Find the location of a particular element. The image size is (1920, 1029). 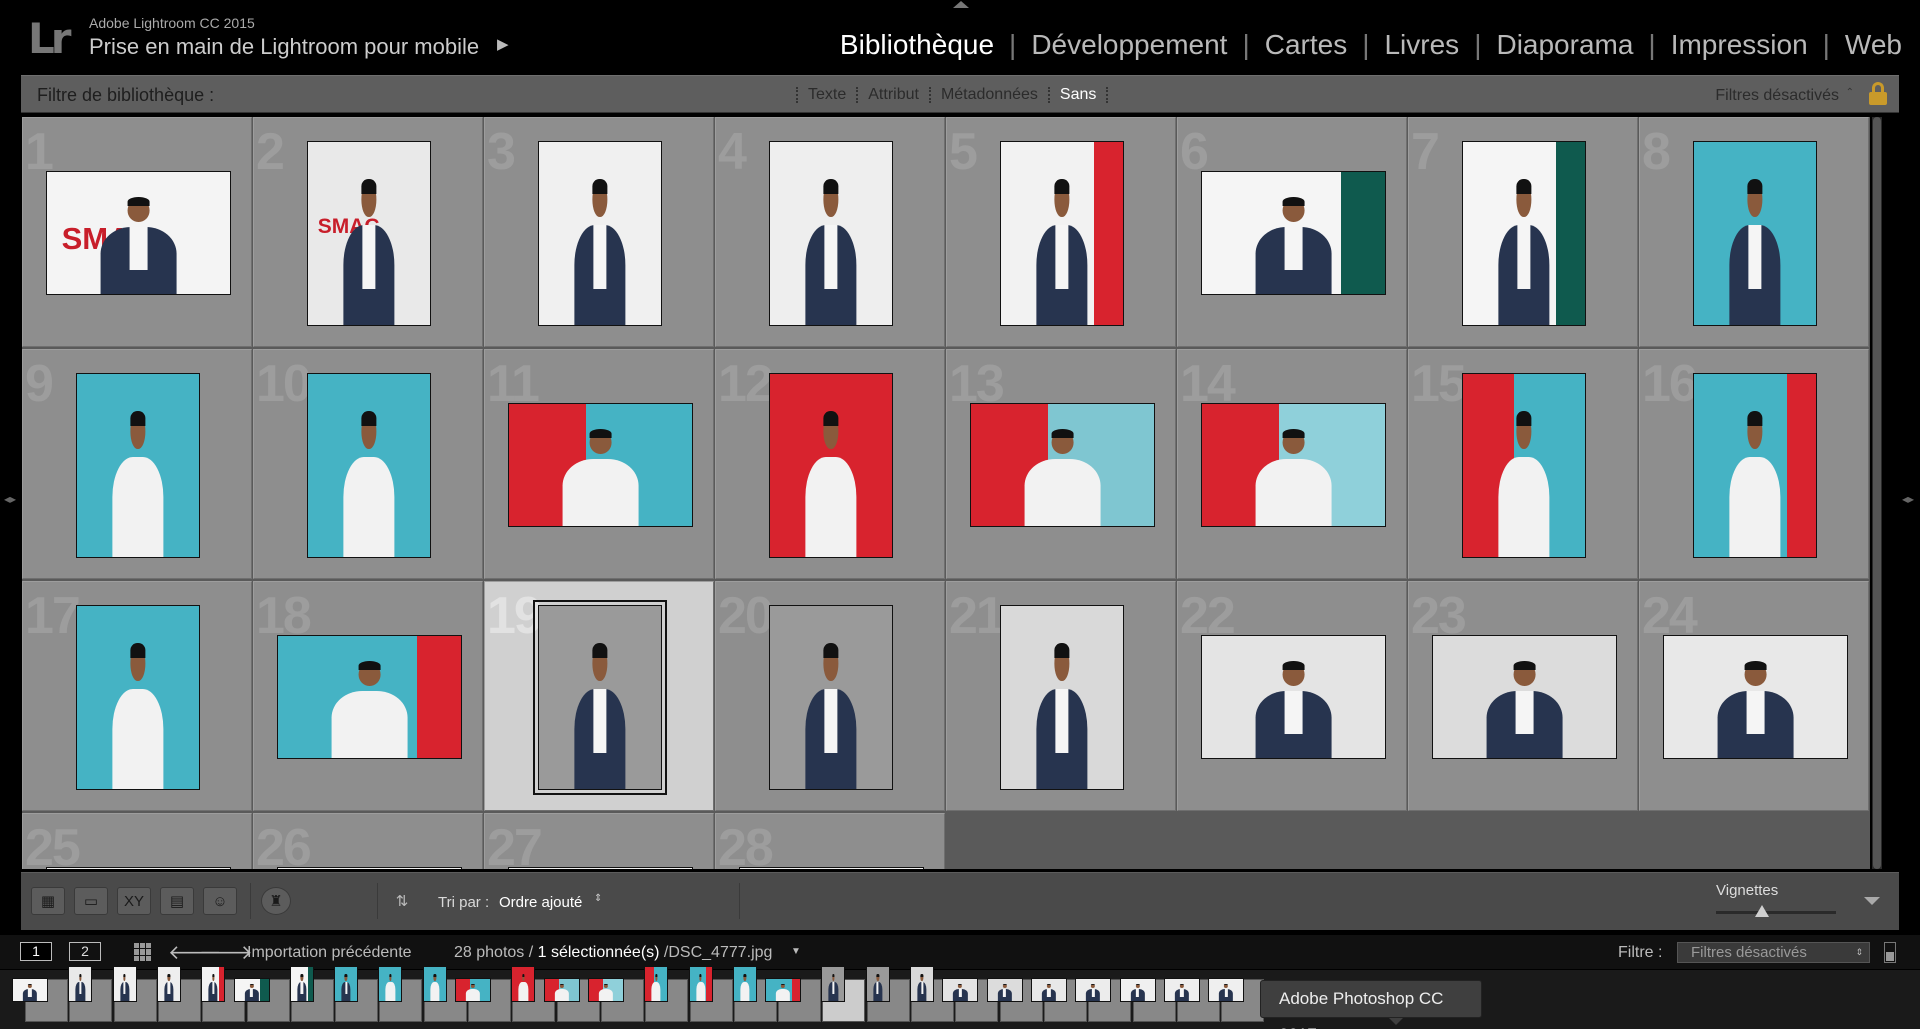

module-tab-6: Web is located at coordinates (1873, 45).